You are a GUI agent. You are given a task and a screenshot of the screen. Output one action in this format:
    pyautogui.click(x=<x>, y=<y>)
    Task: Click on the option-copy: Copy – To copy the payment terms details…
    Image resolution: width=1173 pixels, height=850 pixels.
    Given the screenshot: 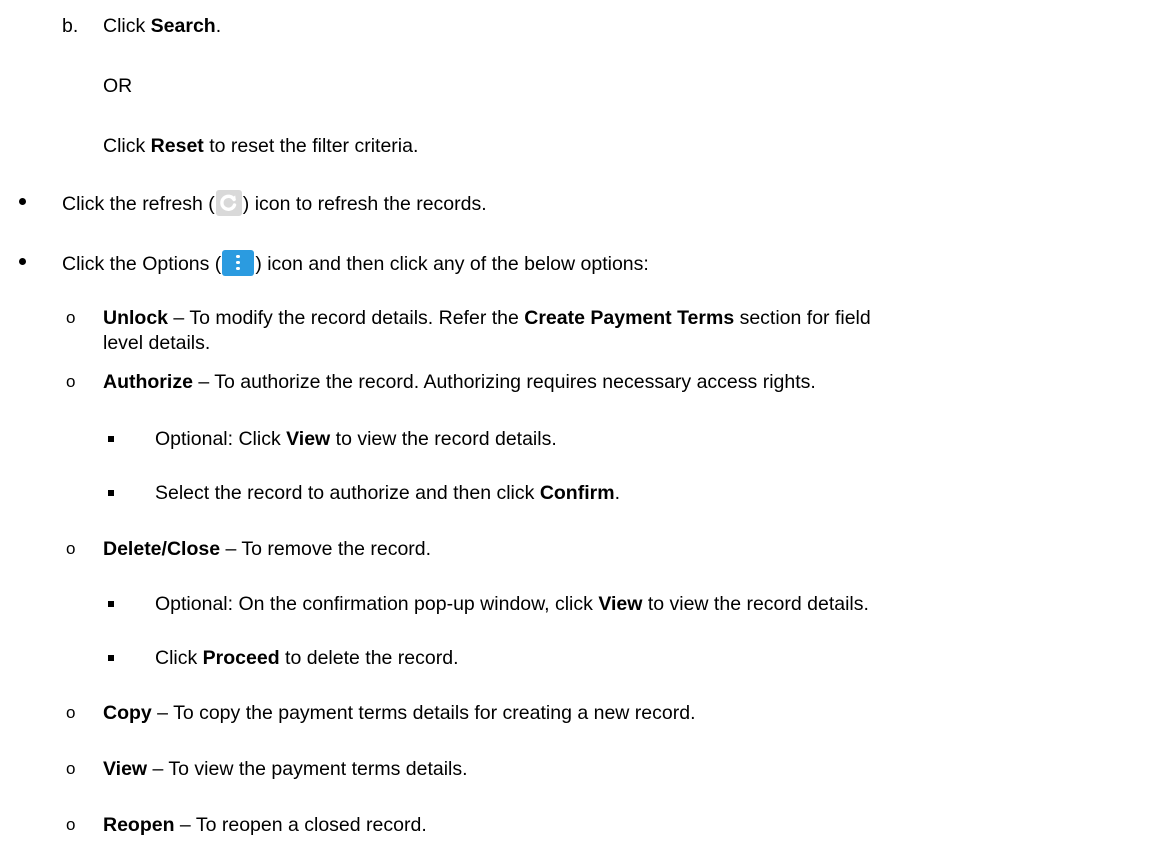 What is the action you would take?
    pyautogui.click(x=399, y=713)
    